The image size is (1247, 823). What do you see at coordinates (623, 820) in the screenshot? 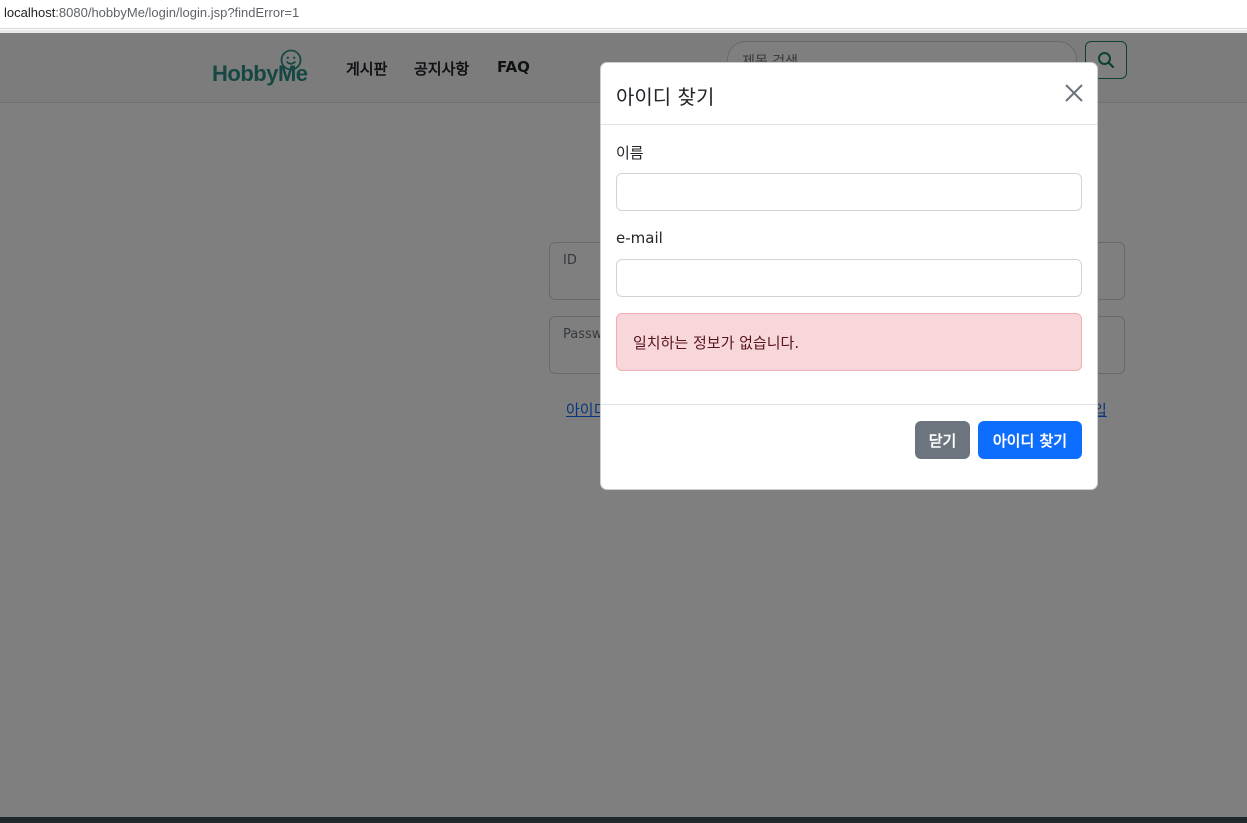
I see `taskbar-edge` at bounding box center [623, 820].